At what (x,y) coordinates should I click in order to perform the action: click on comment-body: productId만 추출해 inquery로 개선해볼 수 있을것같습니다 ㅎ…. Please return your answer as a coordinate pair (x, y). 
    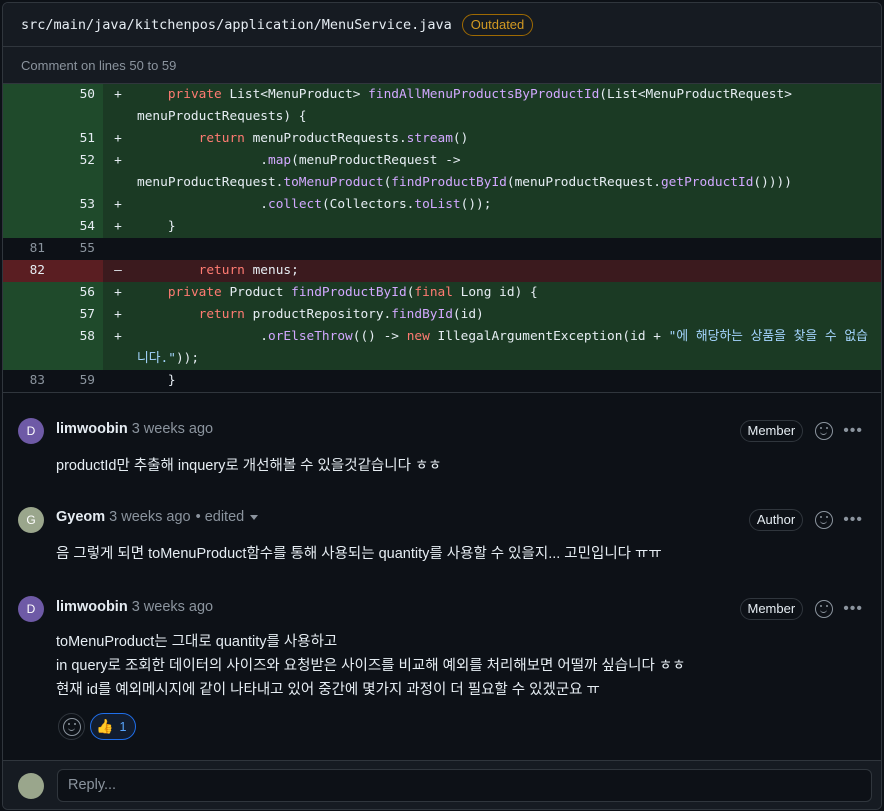
    Looking at the image, I should click on (249, 466).